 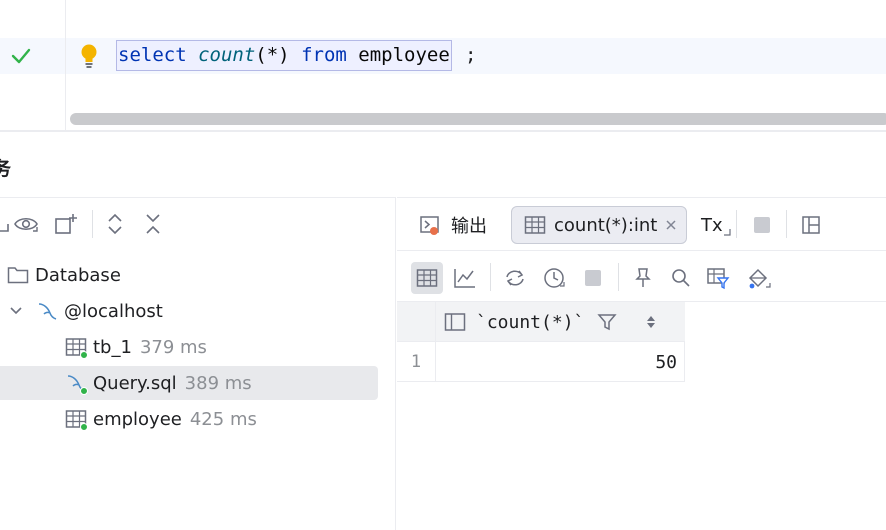 What do you see at coordinates (416, 362) in the screenshot?
I see `row-number: 1` at bounding box center [416, 362].